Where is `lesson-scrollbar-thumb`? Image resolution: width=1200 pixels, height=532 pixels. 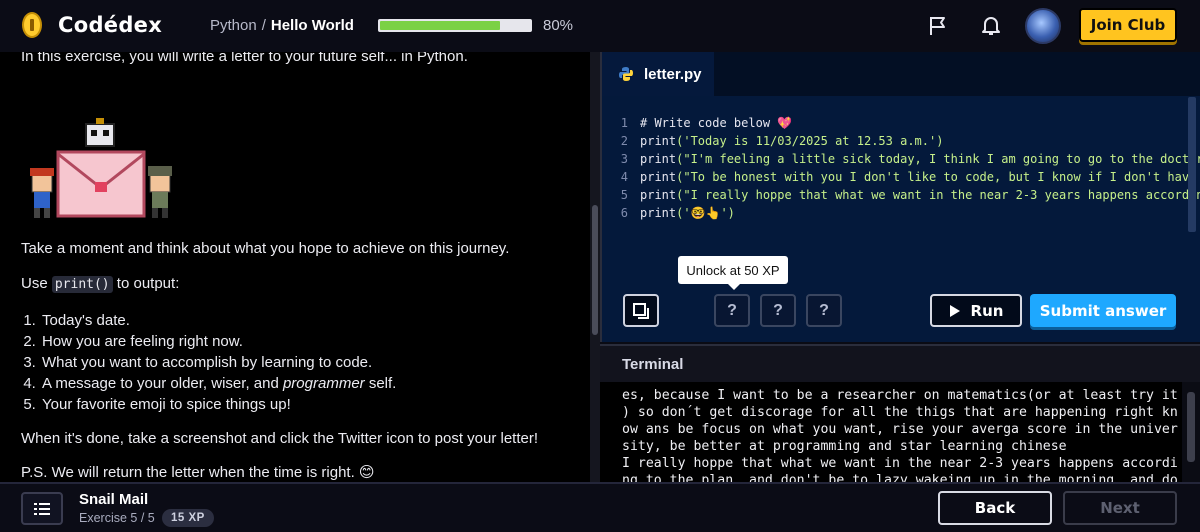 lesson-scrollbar-thumb is located at coordinates (595, 270).